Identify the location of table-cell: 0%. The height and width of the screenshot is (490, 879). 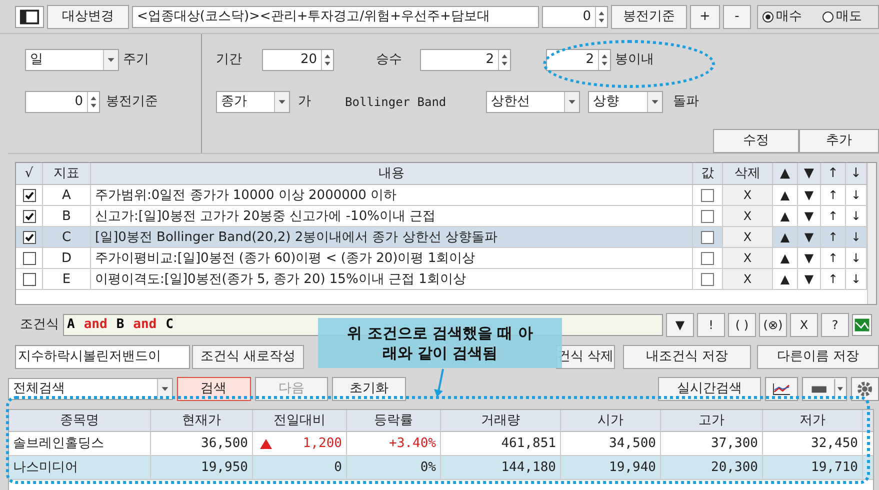
(394, 467).